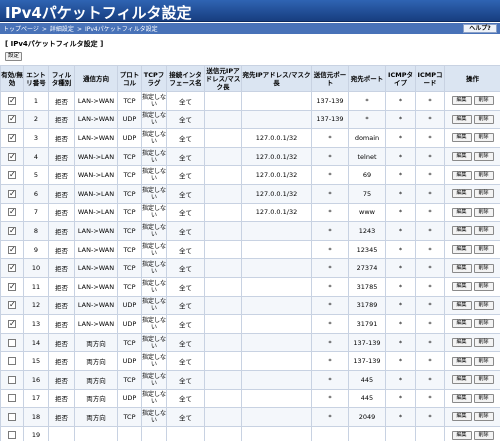 Image resolution: width=500 pixels, height=441 pixels. Describe the element at coordinates (13, 56) in the screenshot. I see `set-button: 設定` at that location.